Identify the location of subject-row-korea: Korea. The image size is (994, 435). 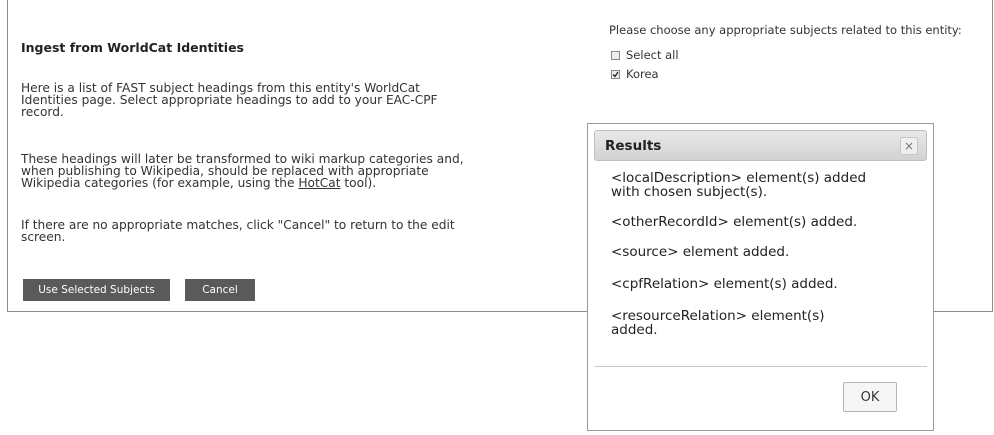
(635, 74).